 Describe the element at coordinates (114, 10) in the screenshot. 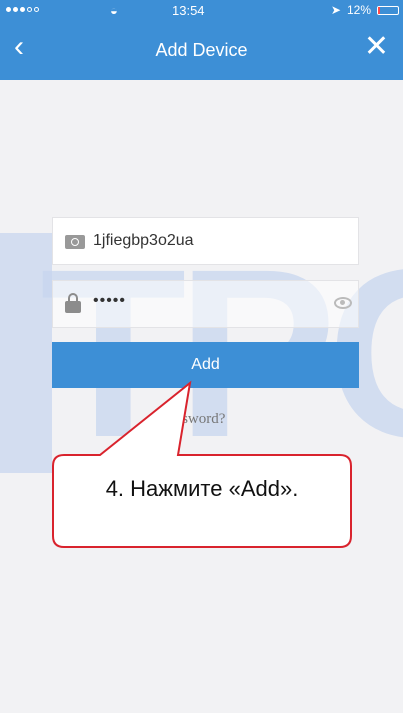

I see `wifi-icon: ◒` at that location.